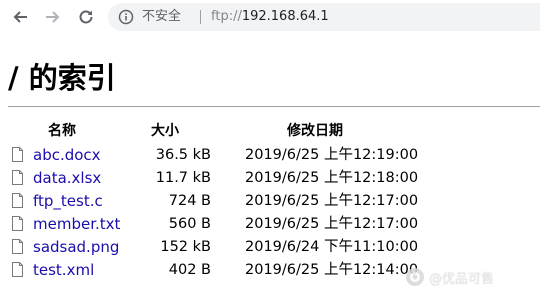 The width and height of the screenshot is (540, 295). What do you see at coordinates (76, 224) in the screenshot?
I see `file-link: member.txt` at bounding box center [76, 224].